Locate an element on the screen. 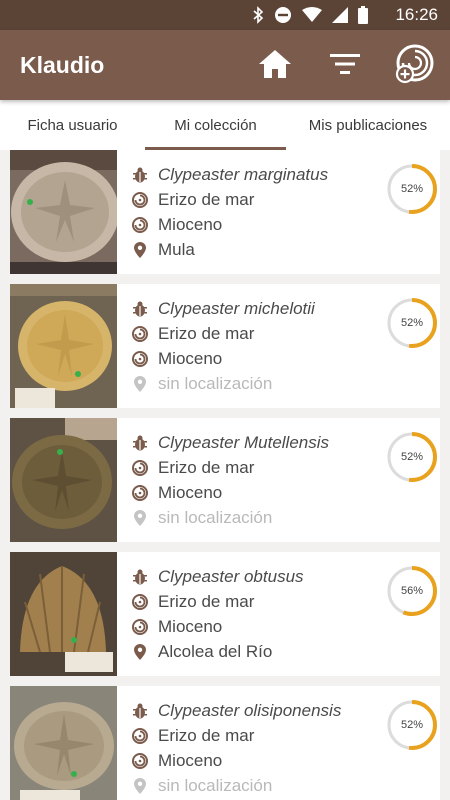 Image resolution: width=450 pixels, height=800 pixels. status-icons is located at coordinates (310, 15).